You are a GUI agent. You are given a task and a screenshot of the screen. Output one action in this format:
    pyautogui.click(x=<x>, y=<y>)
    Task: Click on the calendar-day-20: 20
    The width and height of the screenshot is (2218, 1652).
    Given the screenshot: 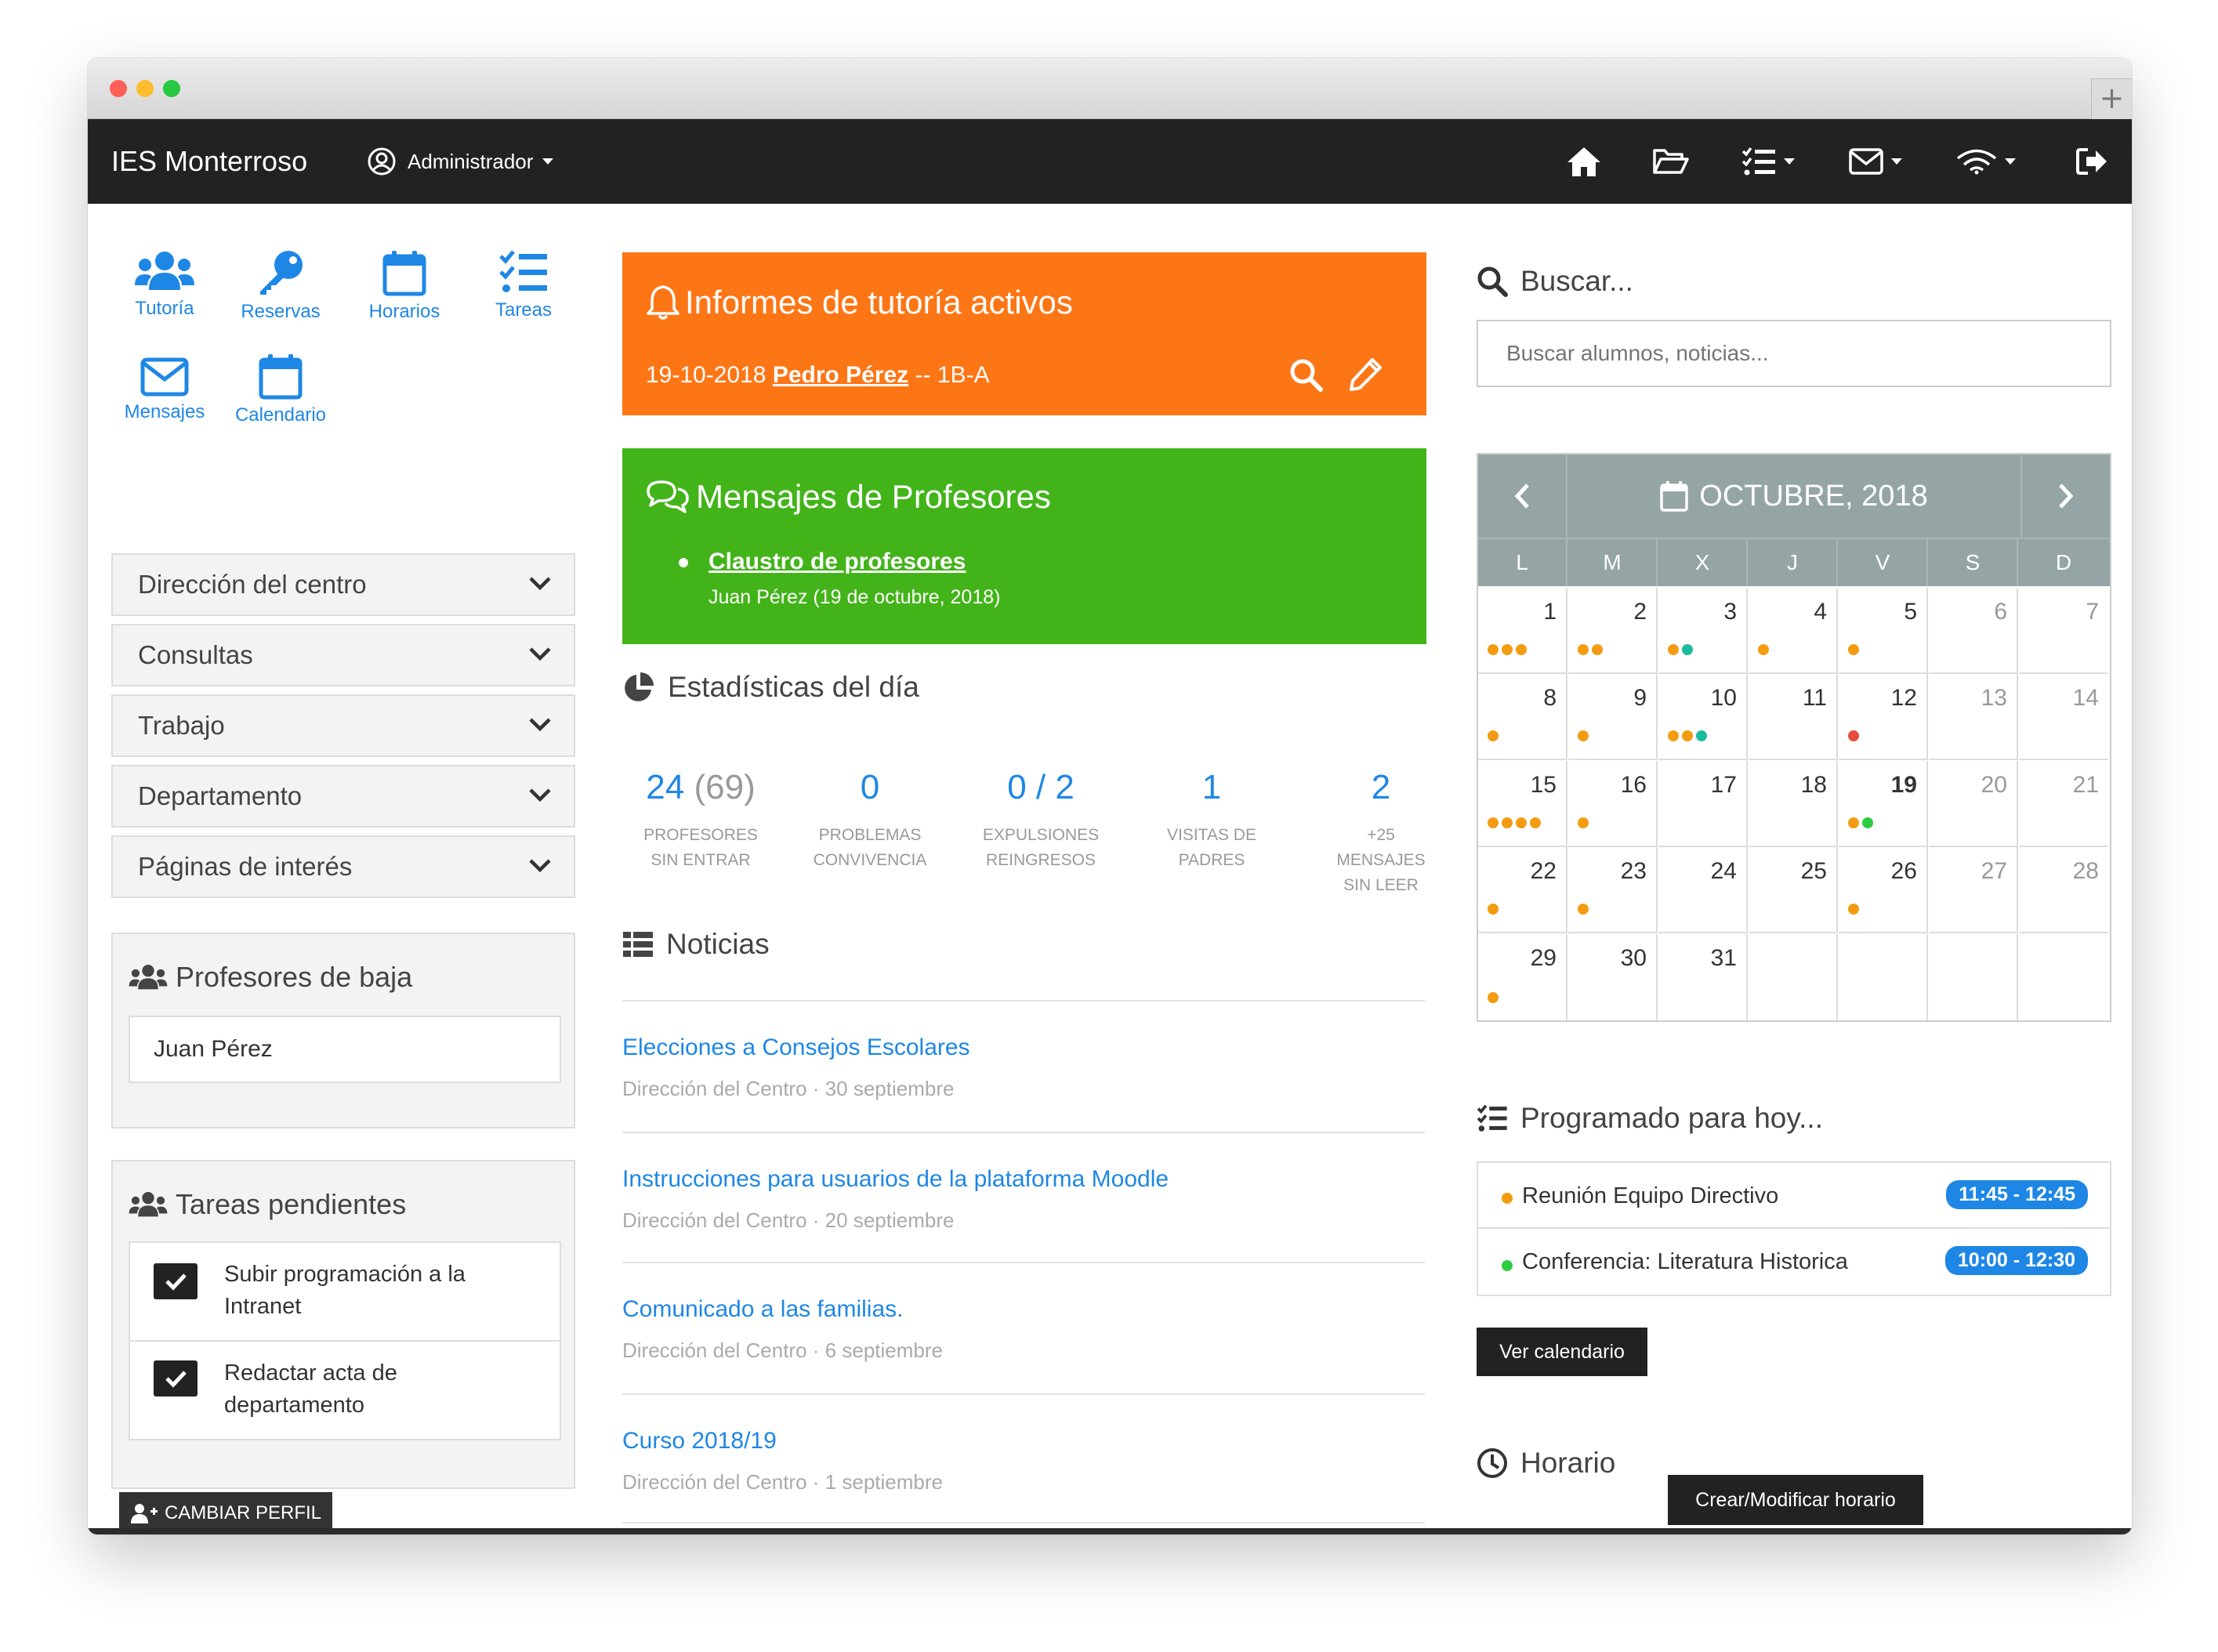 What is the action you would take?
    pyautogui.click(x=1973, y=803)
    